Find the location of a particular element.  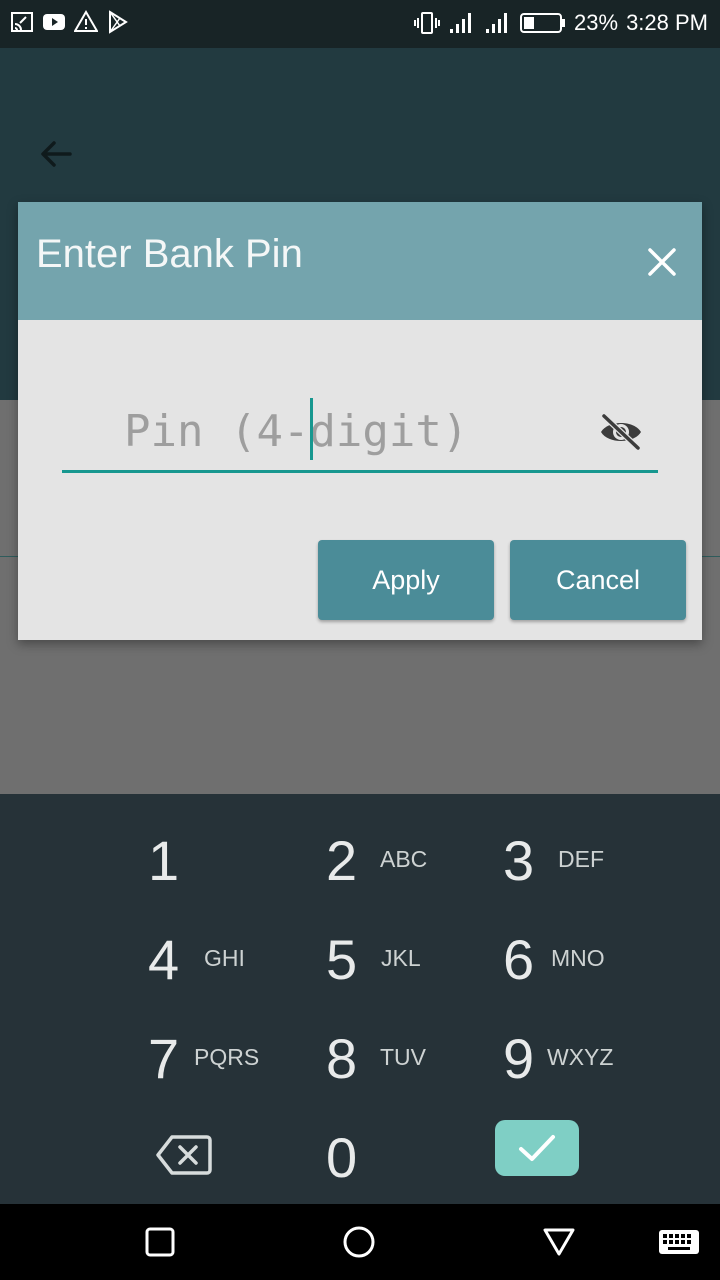

done-key is located at coordinates (537, 1148).